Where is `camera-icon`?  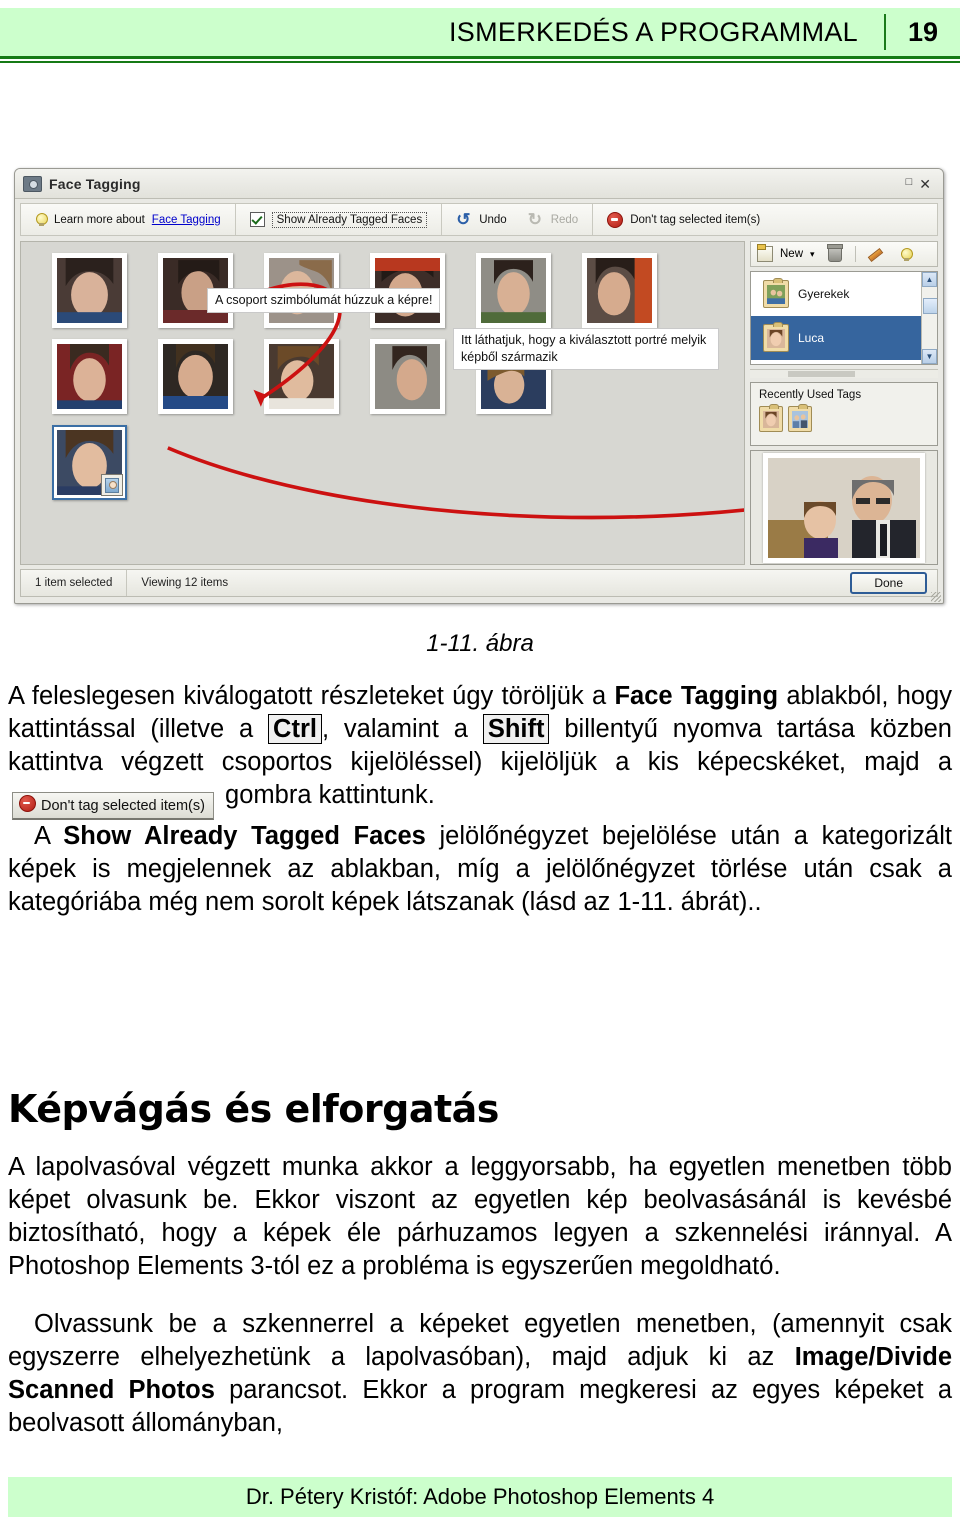 camera-icon is located at coordinates (32, 183).